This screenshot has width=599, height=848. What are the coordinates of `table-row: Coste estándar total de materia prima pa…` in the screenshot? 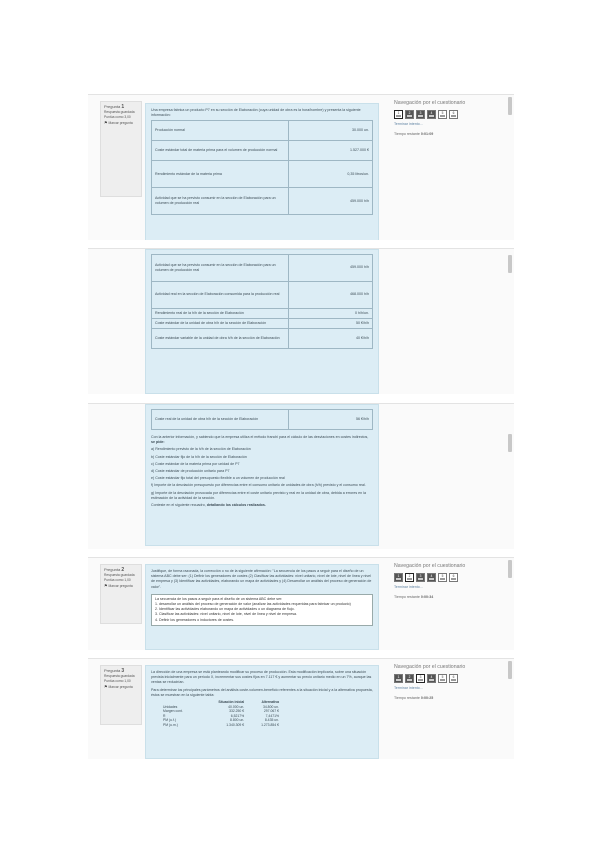 It's located at (261, 151).